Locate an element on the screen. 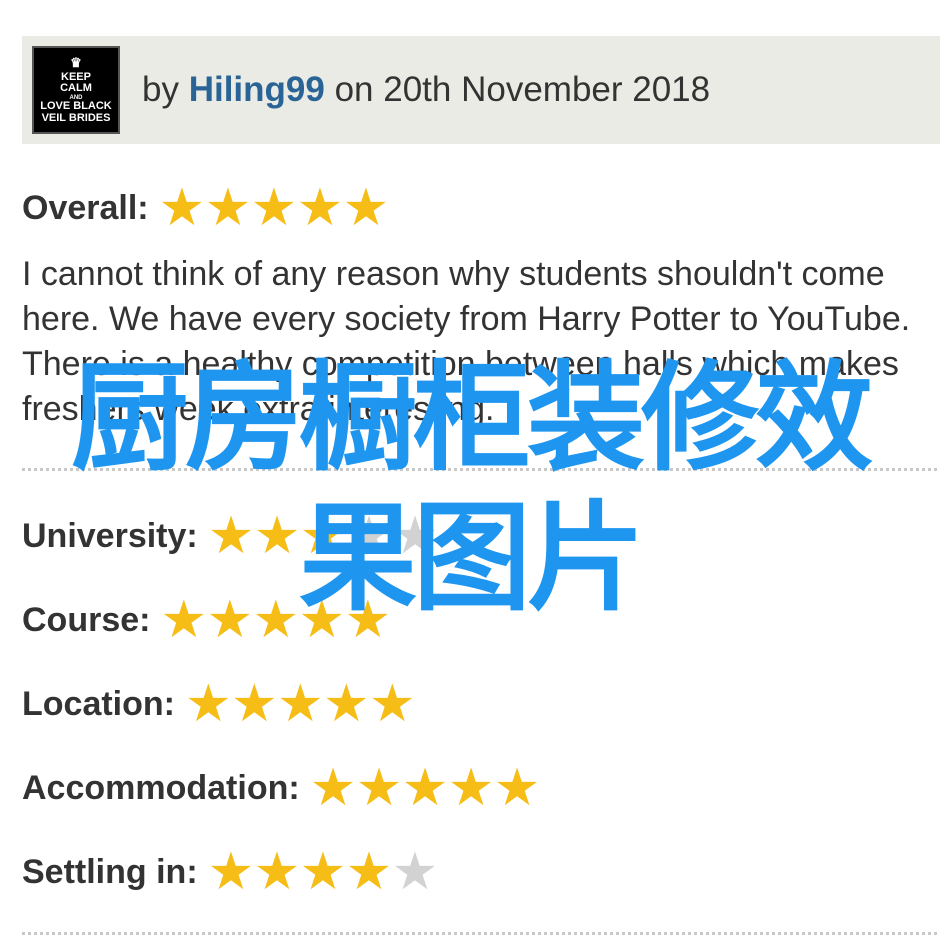 This screenshot has height=945, width=940. rating-label: Accommodation: is located at coordinates (161, 787).